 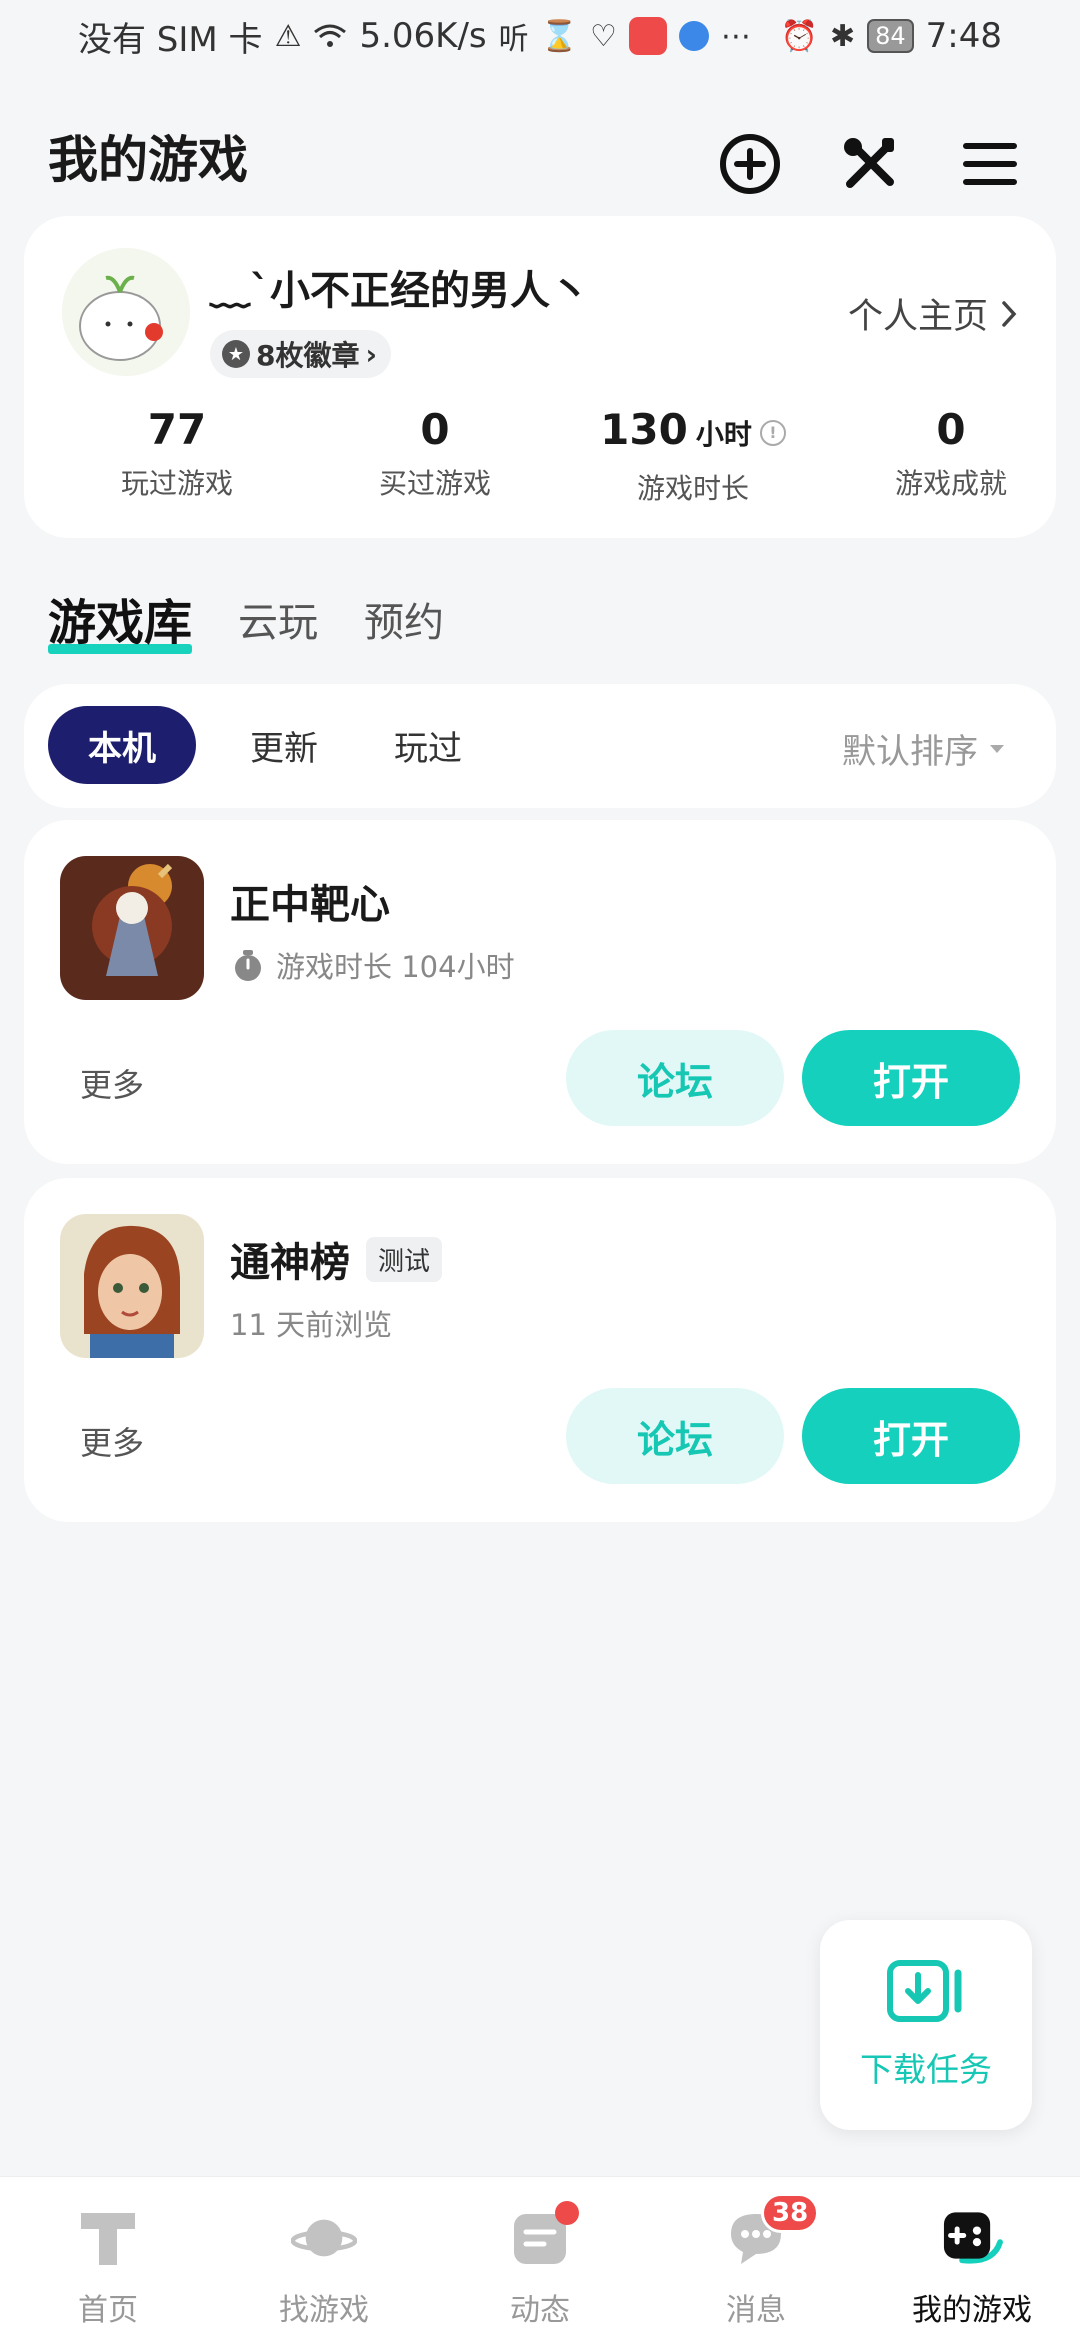 I want to click on status-left: 没有 SIM 卡 ⚠ 5.06K/s 听 ⌛ ♡ ⋯, so click(x=414, y=36).